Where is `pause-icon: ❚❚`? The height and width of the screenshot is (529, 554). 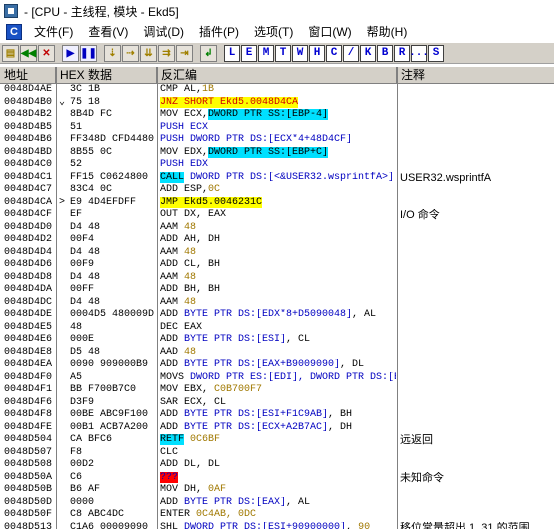 pause-icon: ❚❚ is located at coordinates (88, 53).